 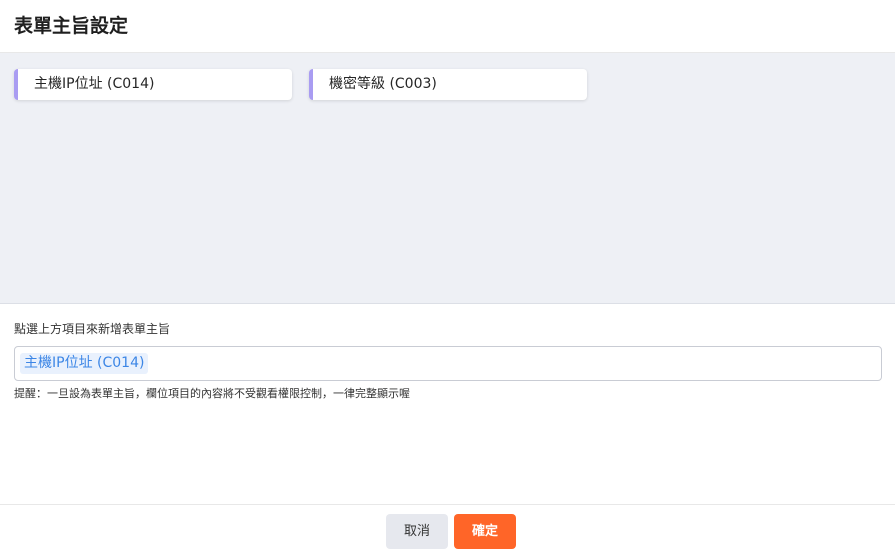 I want to click on field-chip-label: 主機IP位址 (C014), so click(x=94, y=84).